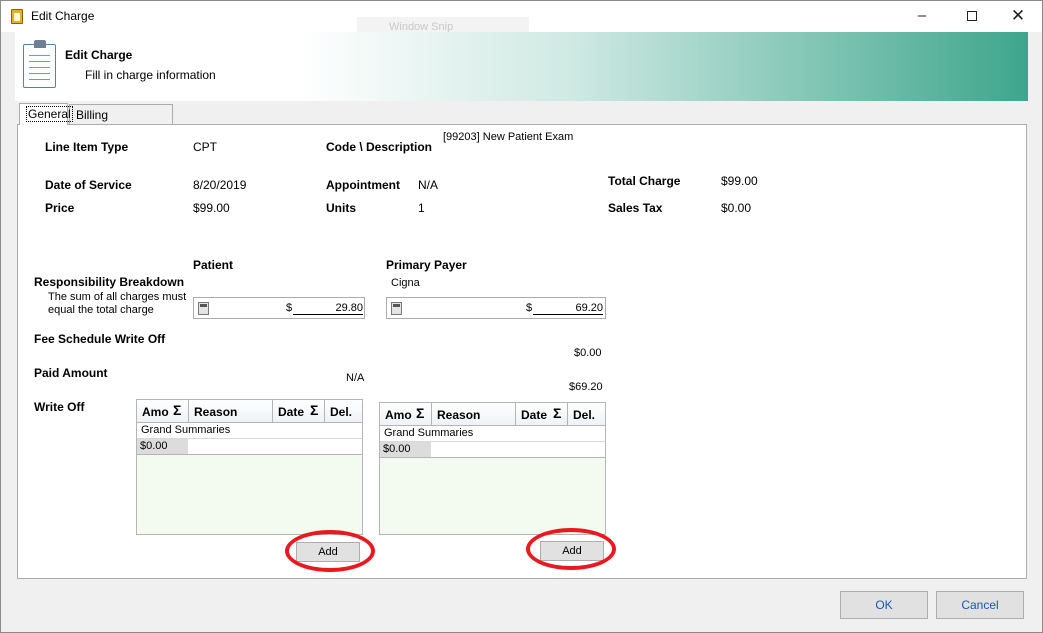 This screenshot has height=633, width=1043. What do you see at coordinates (586, 387) in the screenshot?
I see `paid-payer-value: $69.20` at bounding box center [586, 387].